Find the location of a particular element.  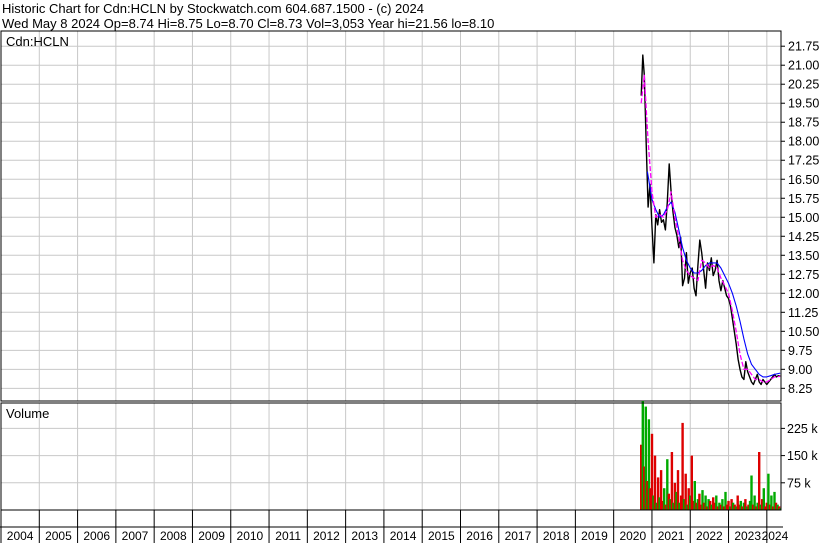

x-tick-label: 2024 is located at coordinates (775, 536).